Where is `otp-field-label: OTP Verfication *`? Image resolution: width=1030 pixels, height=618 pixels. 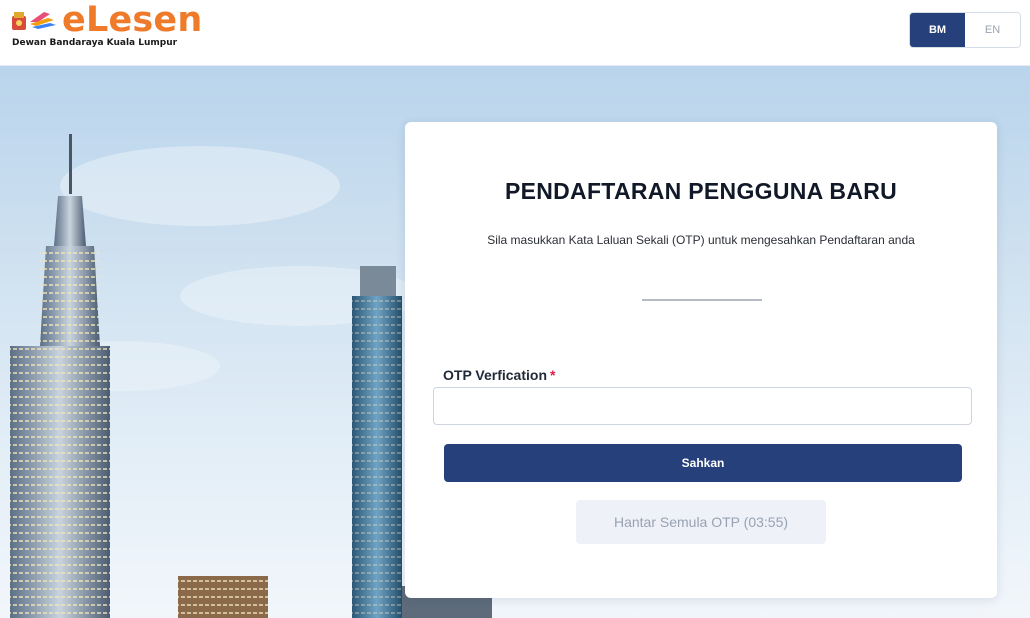 otp-field-label: OTP Verfication * is located at coordinates (499, 375).